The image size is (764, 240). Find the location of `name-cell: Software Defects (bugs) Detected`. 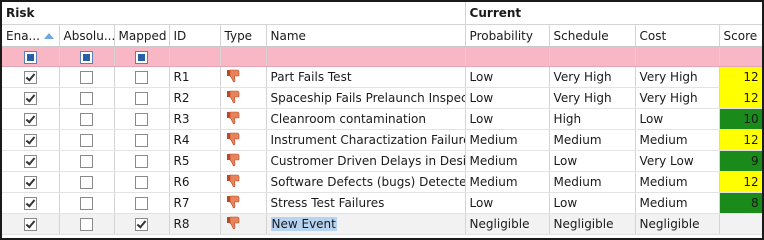

name-cell: Software Defects (bugs) Detected is located at coordinates (366, 182).